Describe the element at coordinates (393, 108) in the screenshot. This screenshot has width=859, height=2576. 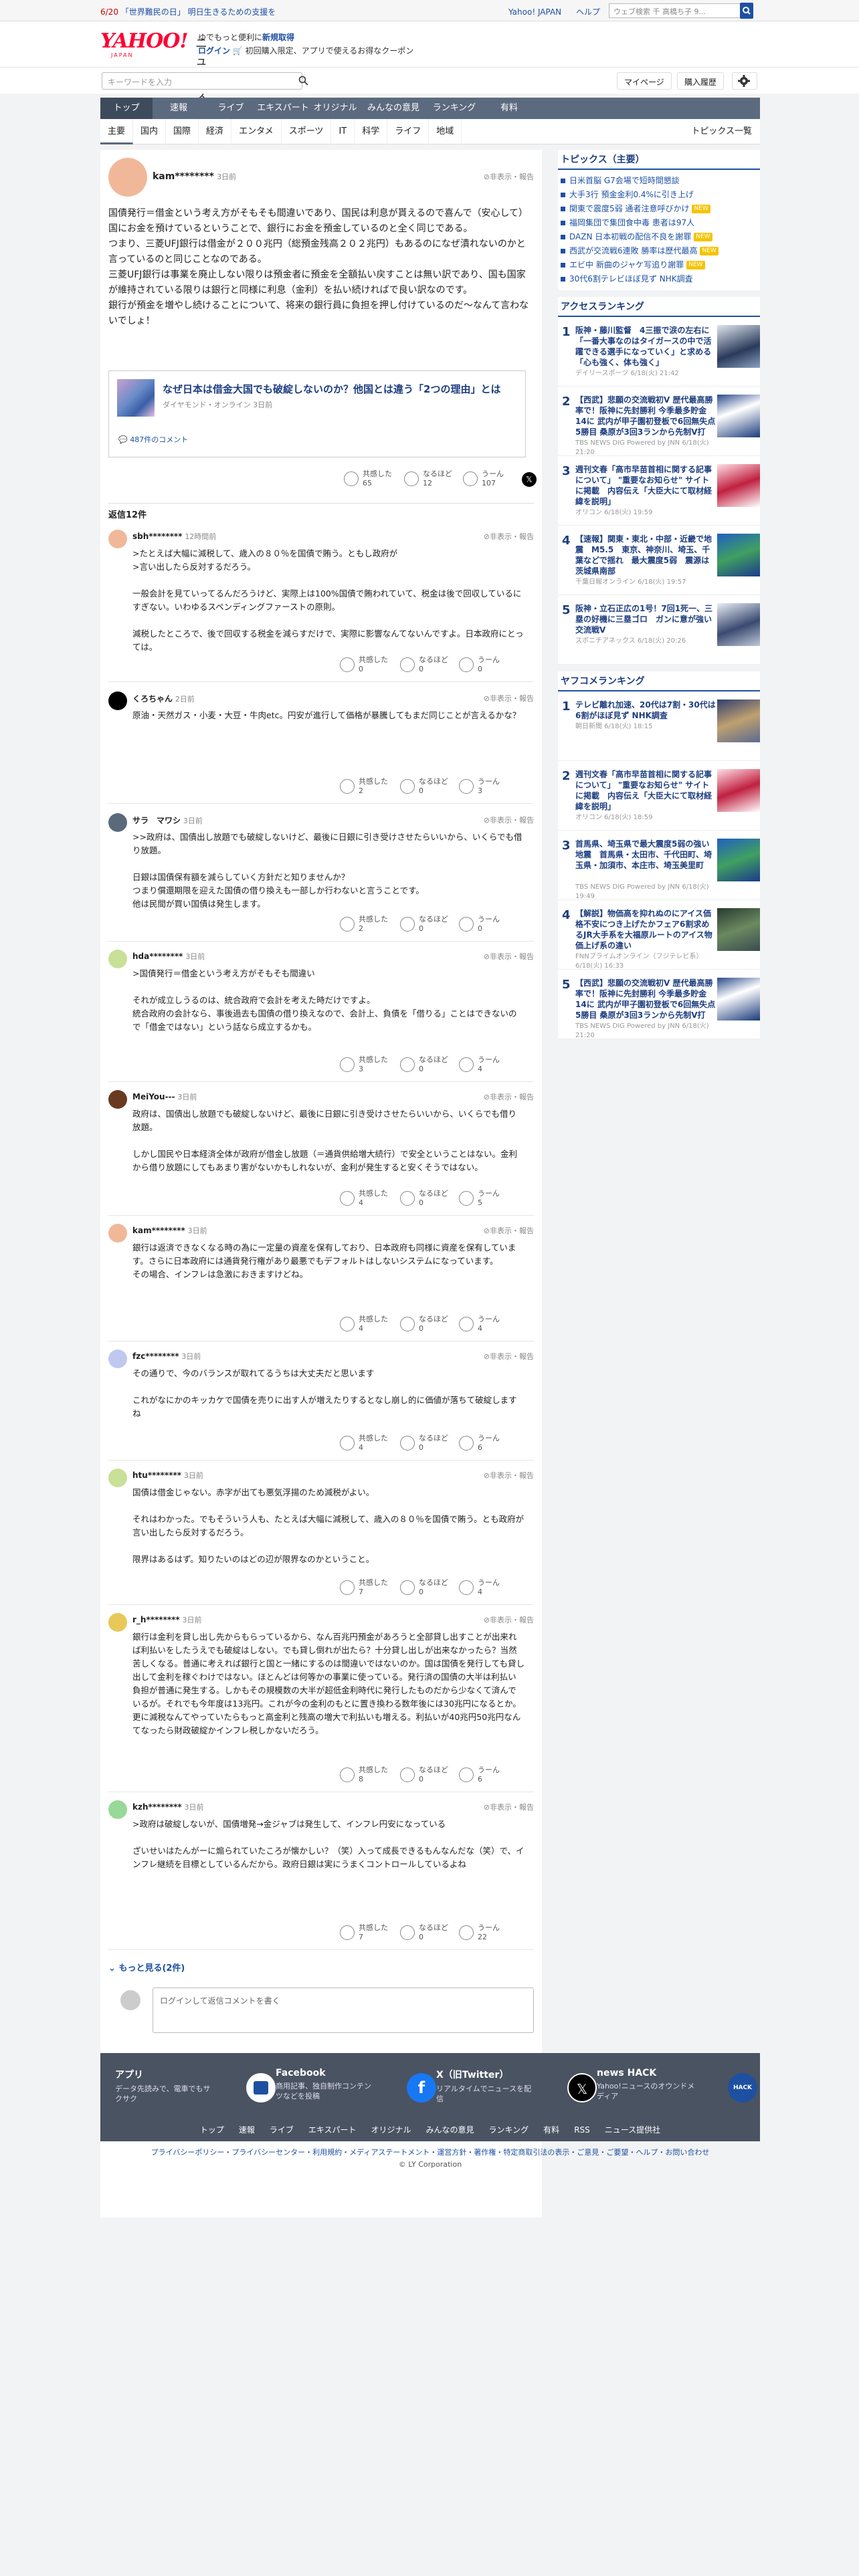
I see `nav-opinion: みんなの意見` at that location.